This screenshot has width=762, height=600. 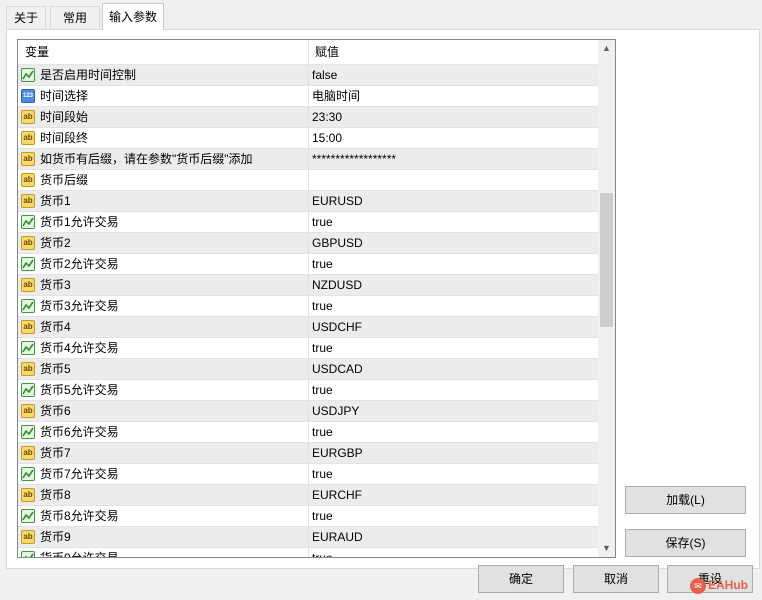 I want to click on parameter-row: ab 货币后缀, so click(x=308, y=180).